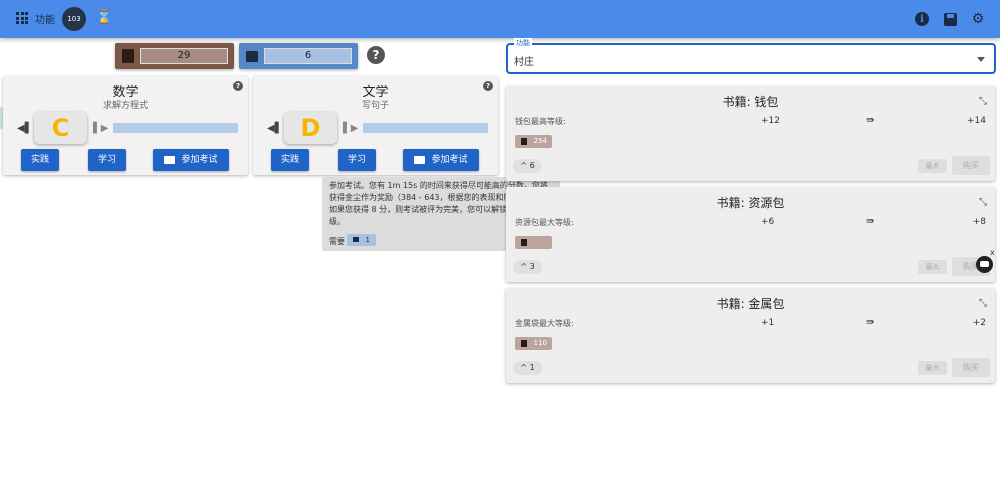 This screenshot has width=1000, height=501. I want to click on gear-icon: ⚙, so click(978, 19).